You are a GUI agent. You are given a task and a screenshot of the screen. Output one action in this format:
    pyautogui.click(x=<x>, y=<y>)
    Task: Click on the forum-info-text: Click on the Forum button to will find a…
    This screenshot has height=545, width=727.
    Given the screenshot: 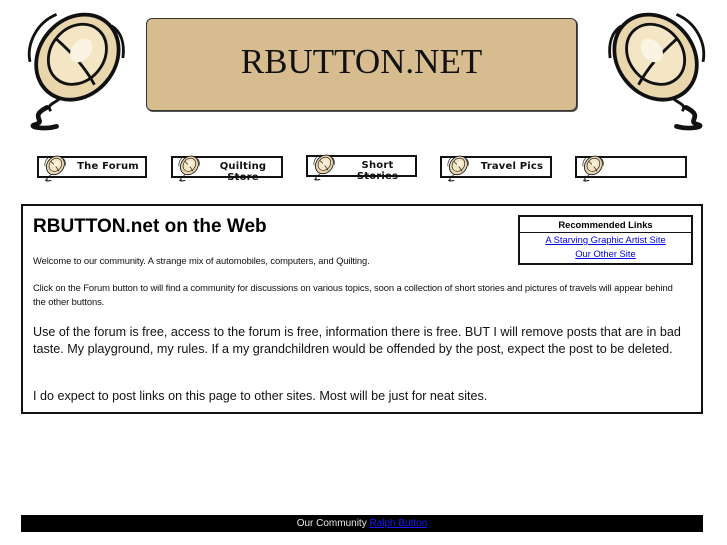 What is the action you would take?
    pyautogui.click(x=353, y=294)
    